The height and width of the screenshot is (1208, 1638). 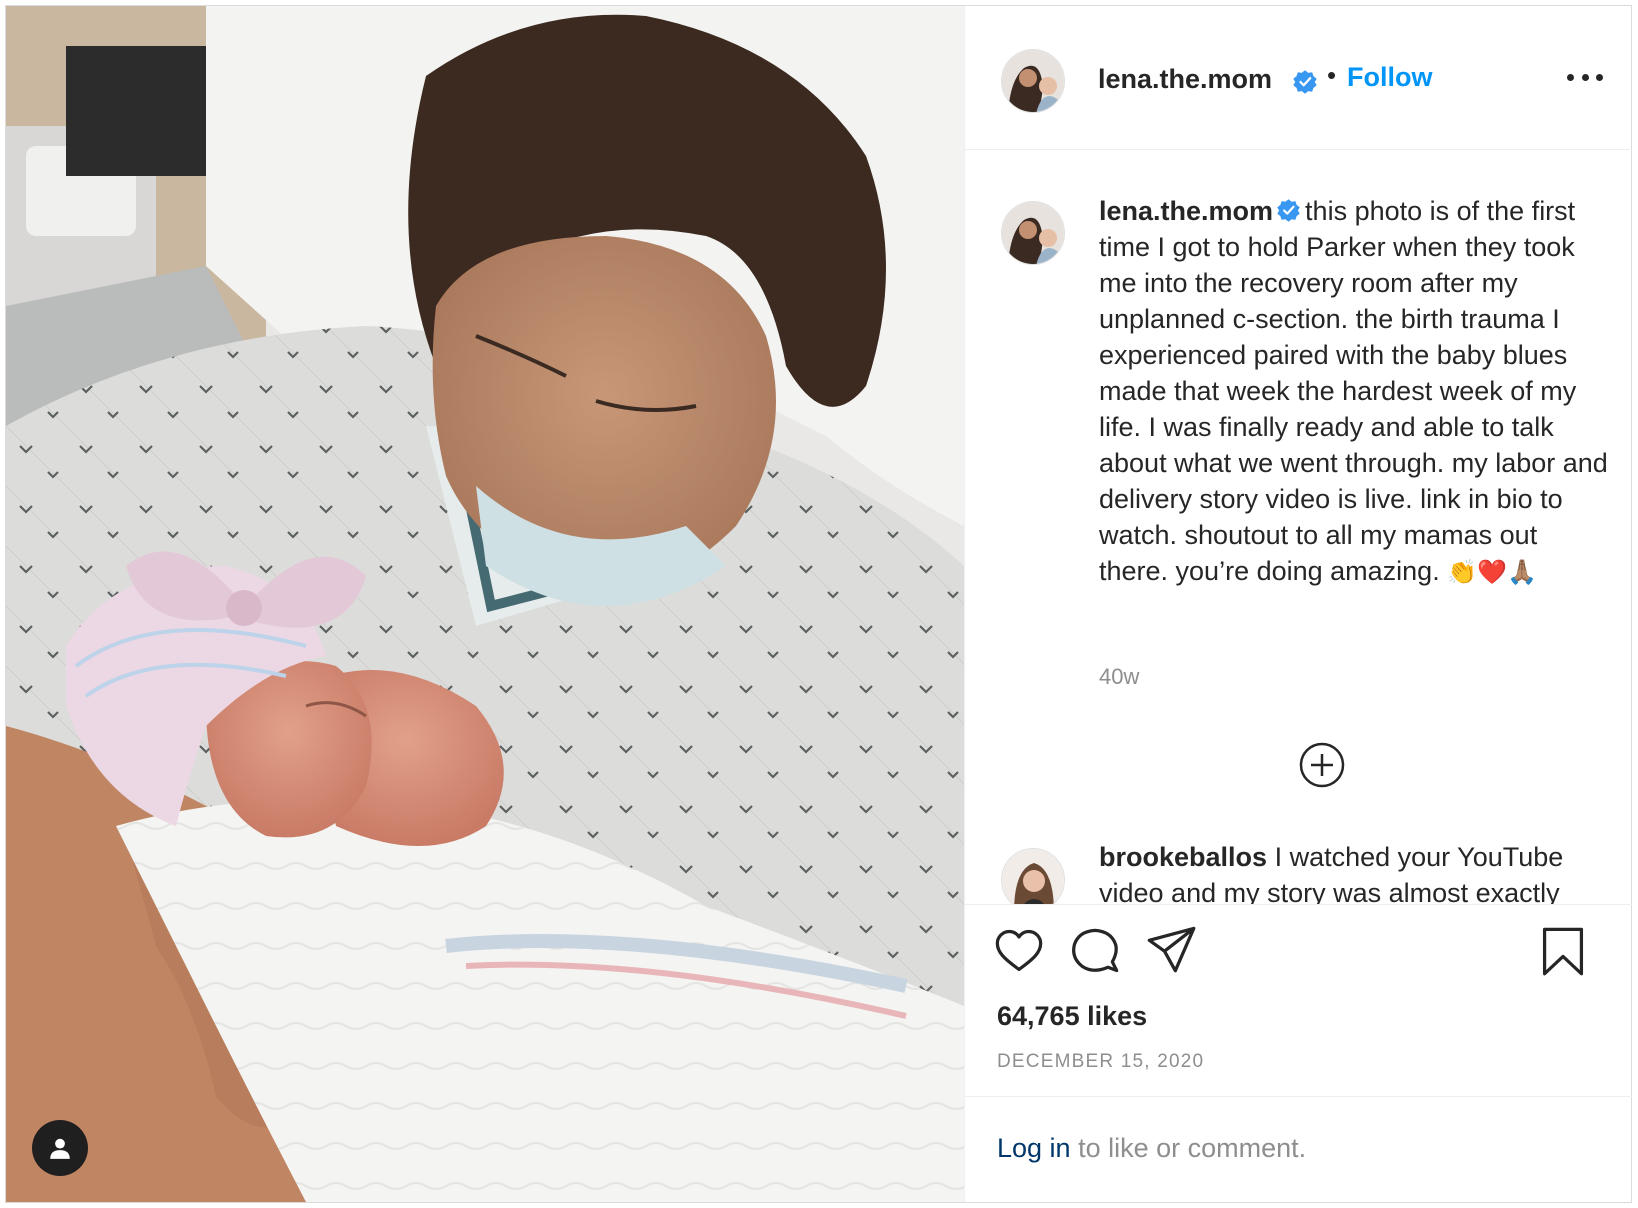 What do you see at coordinates (1119, 677) in the screenshot?
I see `post-age: 40w` at bounding box center [1119, 677].